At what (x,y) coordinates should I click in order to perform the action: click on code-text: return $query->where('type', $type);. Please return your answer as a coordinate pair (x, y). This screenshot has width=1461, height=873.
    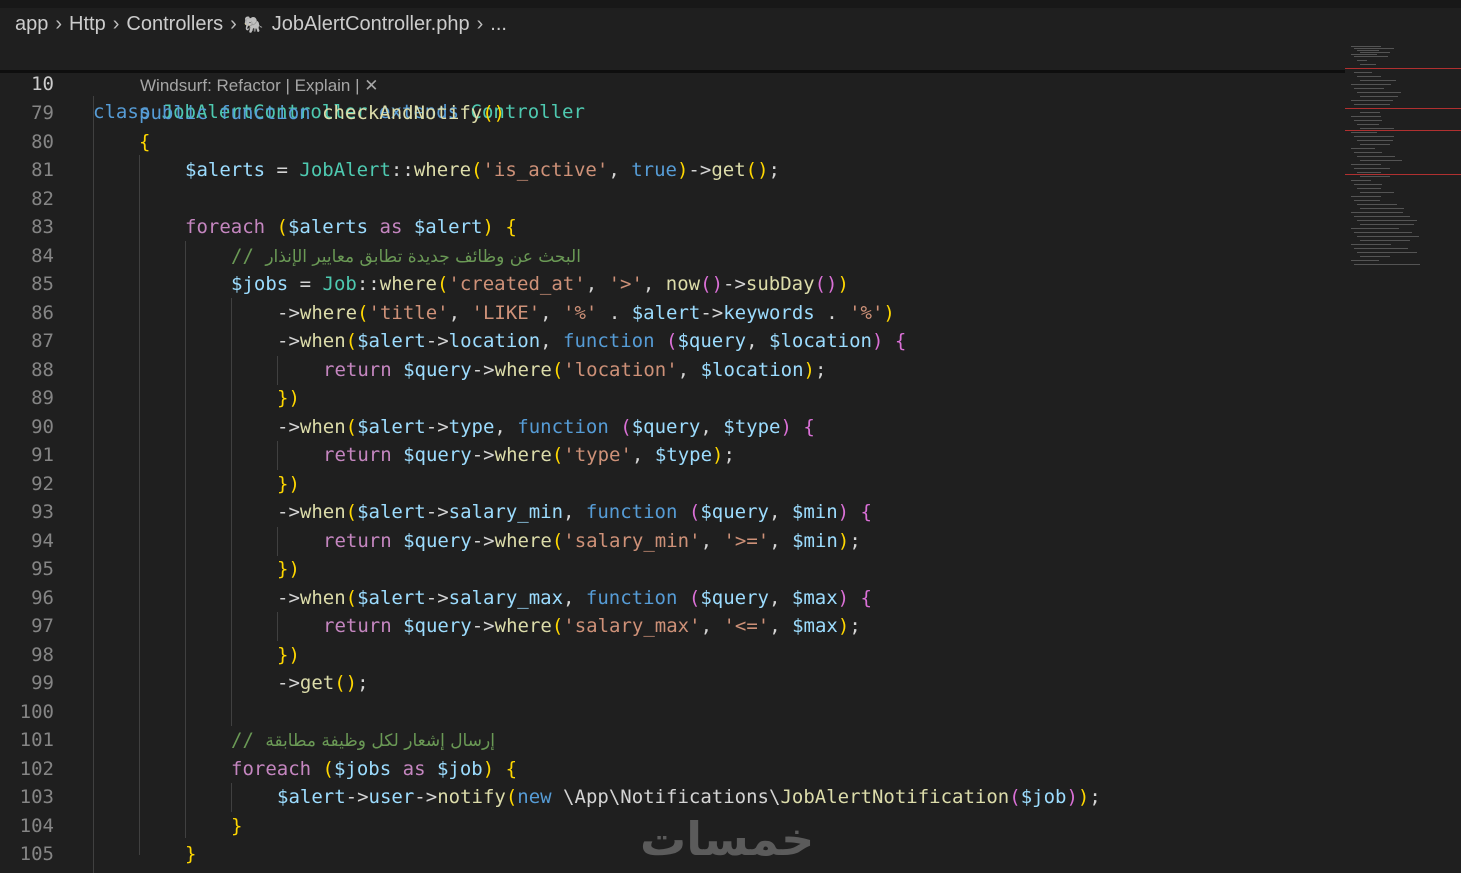
    Looking at the image, I should click on (529, 455).